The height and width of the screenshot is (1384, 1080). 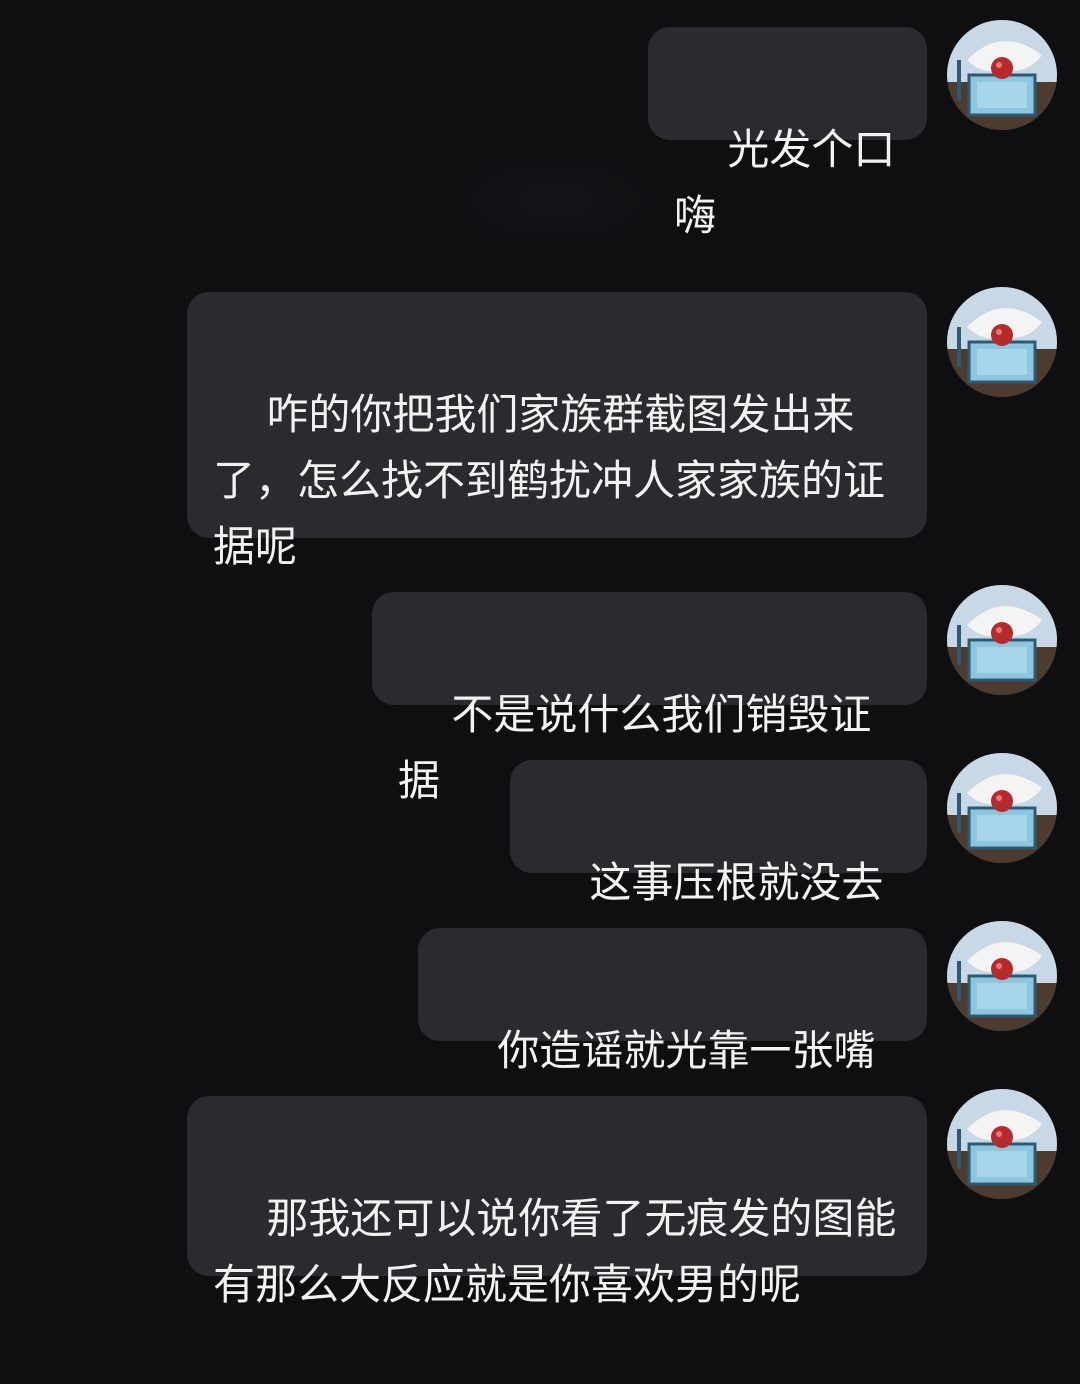 What do you see at coordinates (549, 480) in the screenshot?
I see `message-text: 咋的你把我们家族群截图发出来了，怎么找不到鹤扰冲人家家族的证据呢` at bounding box center [549, 480].